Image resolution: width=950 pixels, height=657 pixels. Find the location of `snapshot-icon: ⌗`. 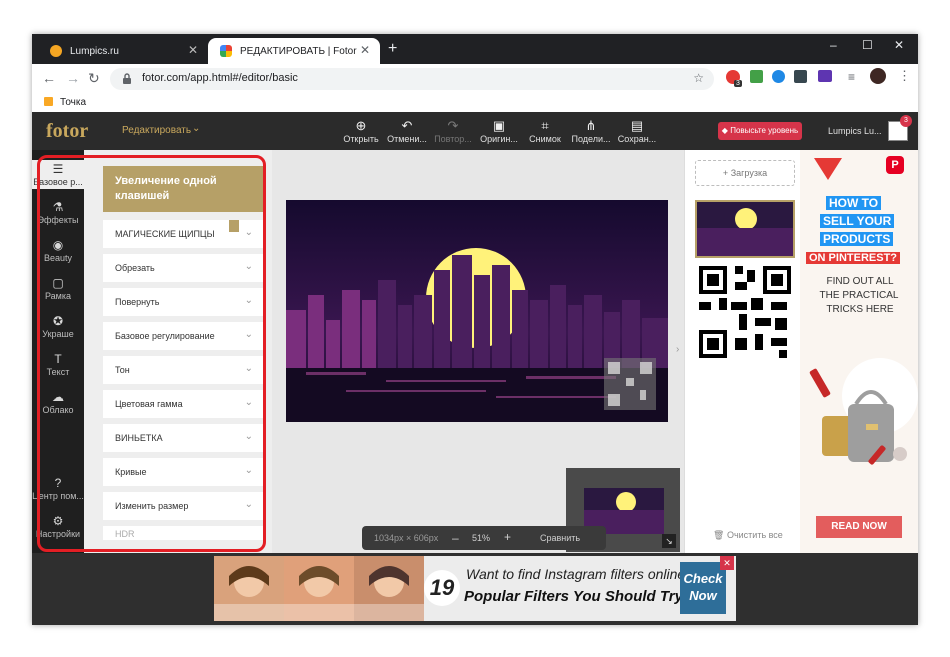

snapshot-icon: ⌗ is located at coordinates (545, 125).